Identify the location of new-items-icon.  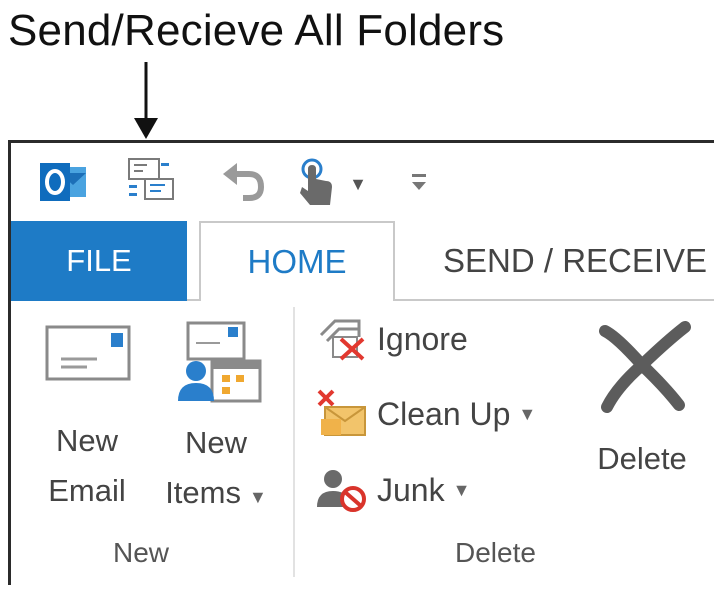
(216, 369).